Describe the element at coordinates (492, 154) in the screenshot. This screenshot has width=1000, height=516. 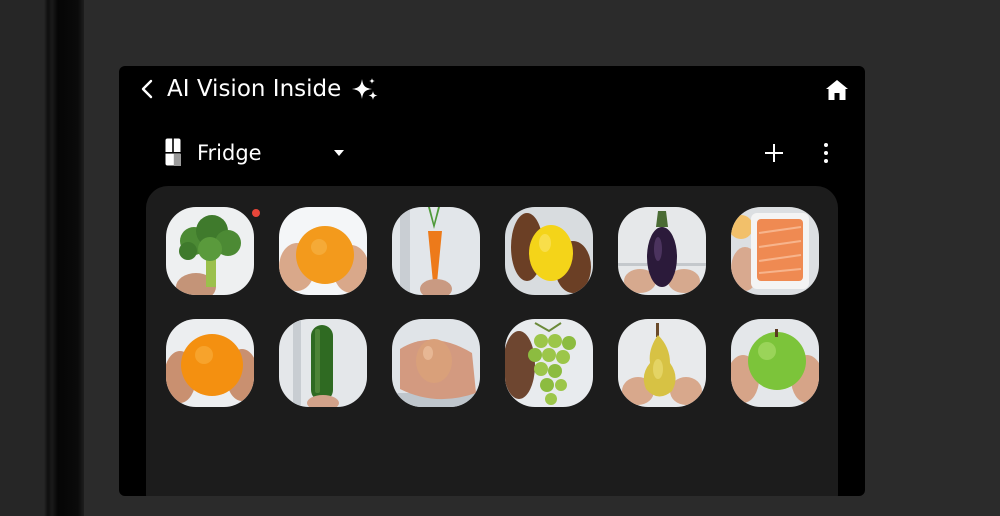
I see `location-bar: Fridge` at that location.